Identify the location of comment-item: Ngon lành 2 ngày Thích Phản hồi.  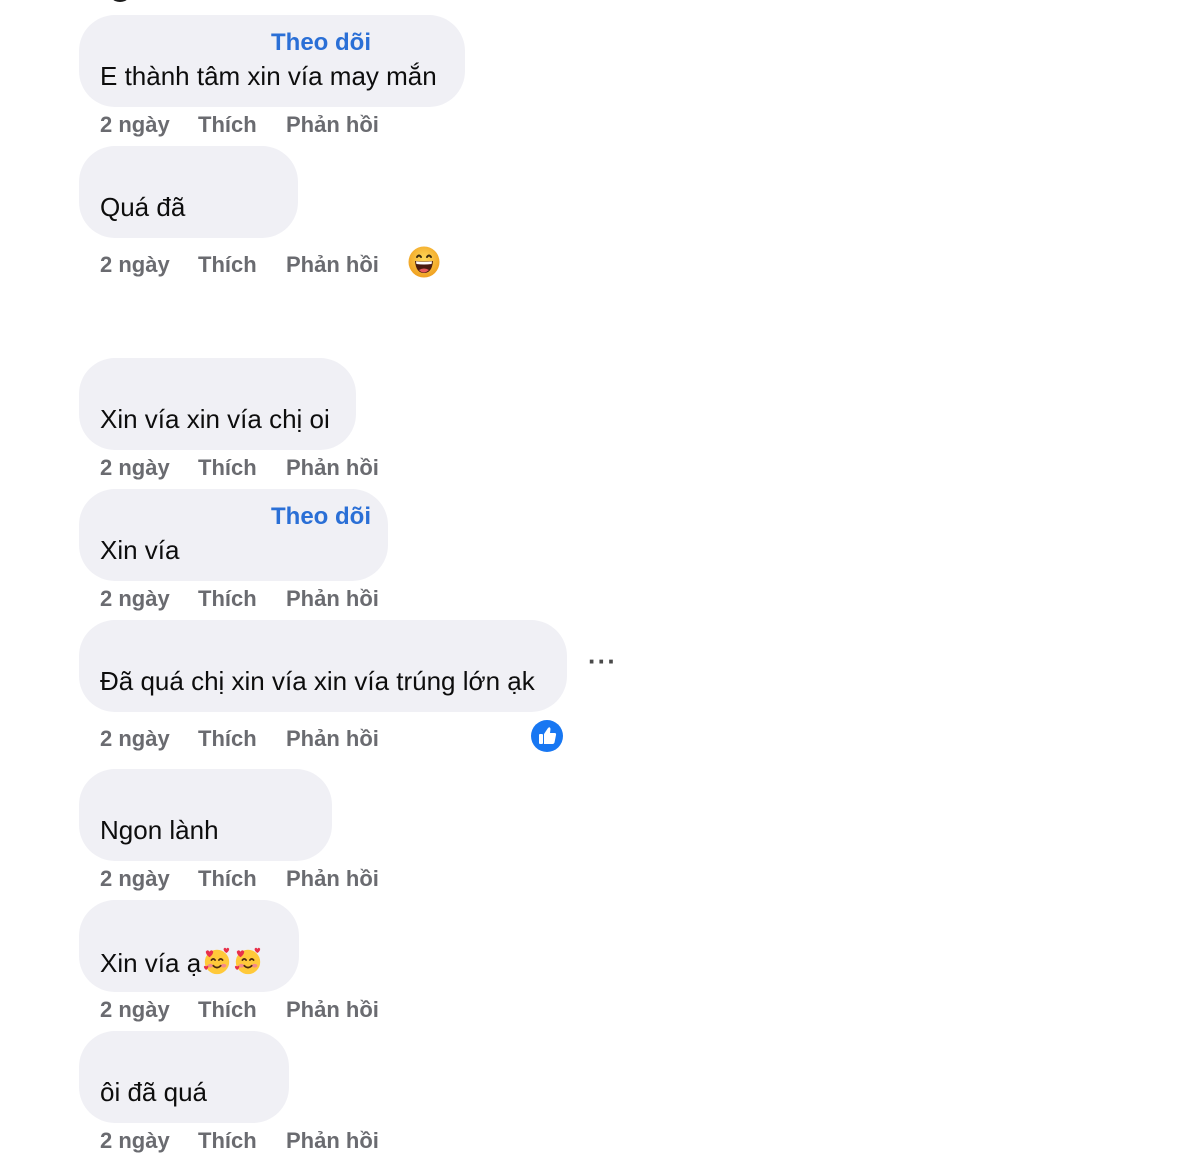
(229, 830).